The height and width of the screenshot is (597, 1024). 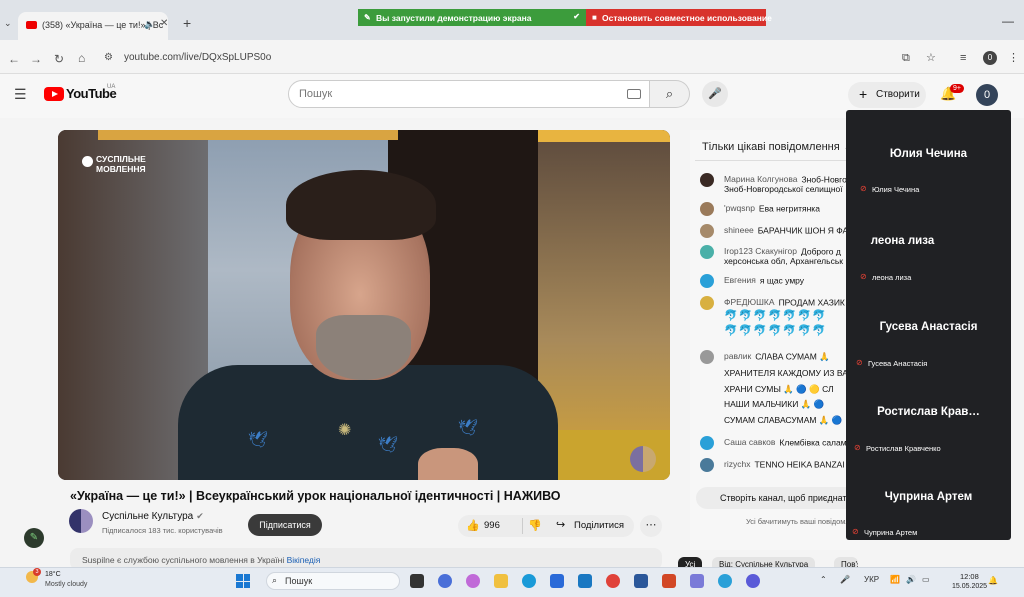 What do you see at coordinates (197, 57) in the screenshot?
I see `url-field: youtube.com/live/DQxSpLUPS0o` at bounding box center [197, 57].